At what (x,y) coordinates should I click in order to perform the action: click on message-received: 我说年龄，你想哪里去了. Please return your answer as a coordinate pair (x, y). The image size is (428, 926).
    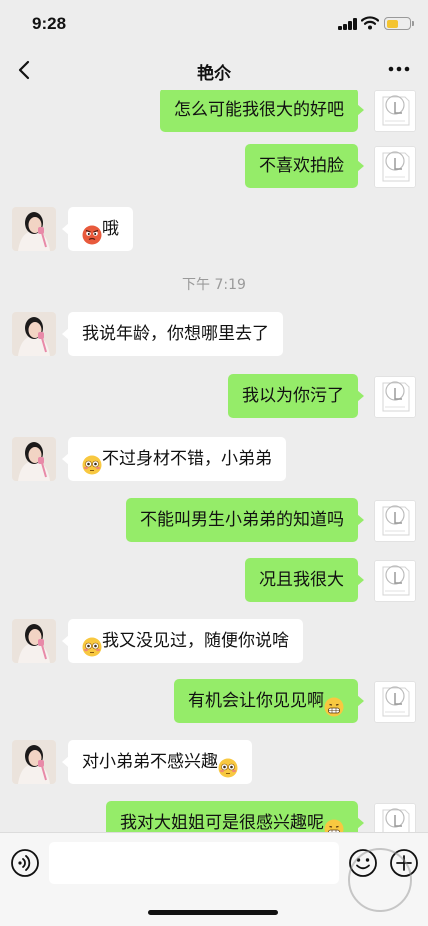
    Looking at the image, I should click on (214, 334).